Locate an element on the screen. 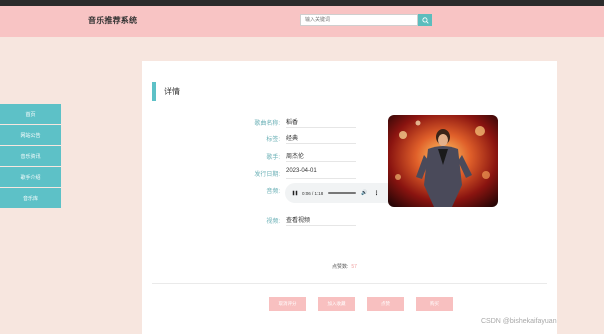  field-song-name: 歌曲名称: 稻香 is located at coordinates (307, 122).